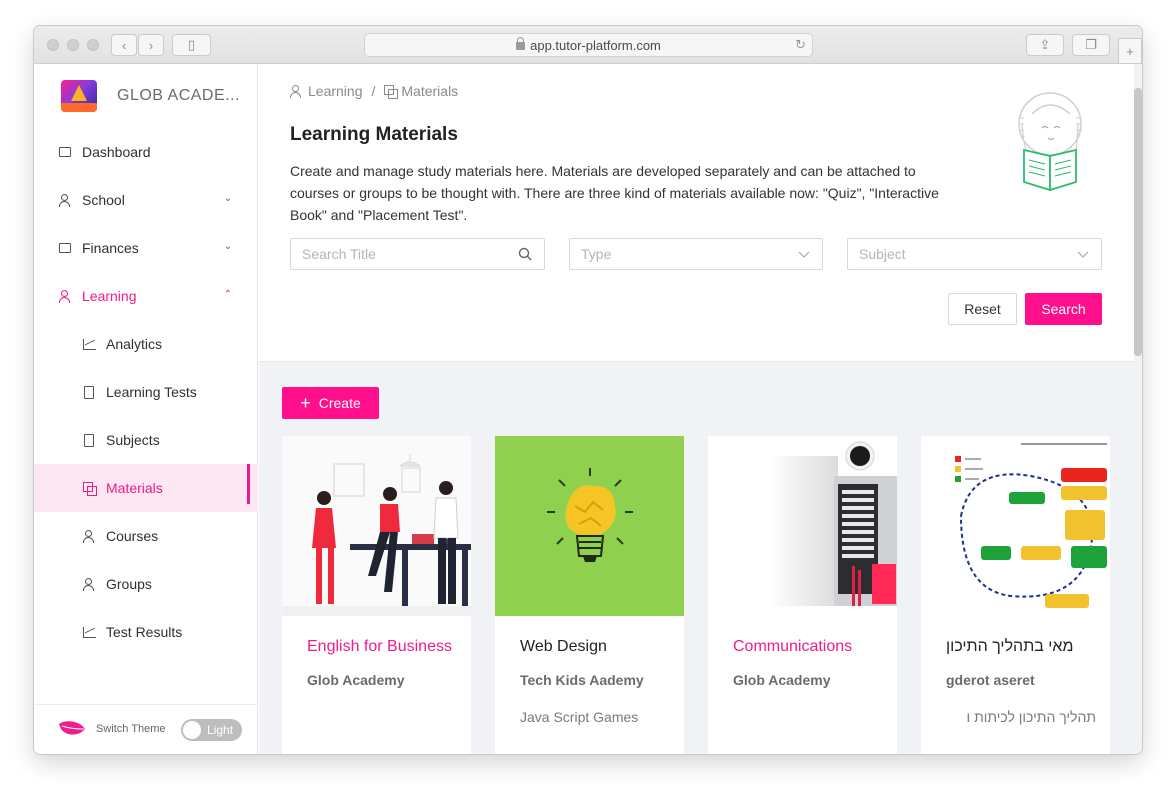  I want to click on copy-icon, so click(391, 92).